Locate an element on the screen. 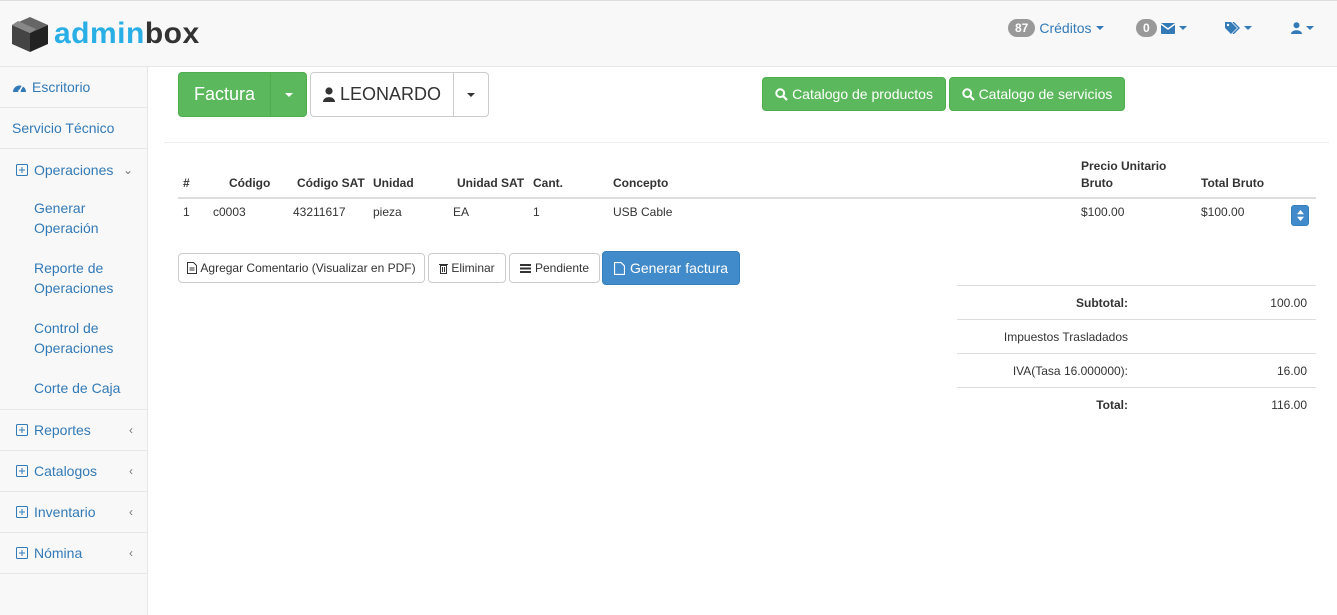  catalog-services-button: Catalogo de servicios is located at coordinates (1037, 94).